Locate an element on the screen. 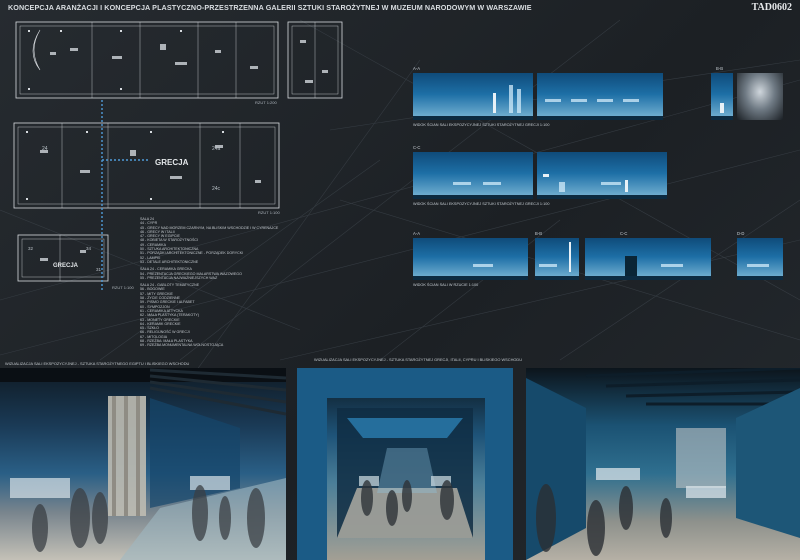  elevation-row3-c is located at coordinates (648, 259).